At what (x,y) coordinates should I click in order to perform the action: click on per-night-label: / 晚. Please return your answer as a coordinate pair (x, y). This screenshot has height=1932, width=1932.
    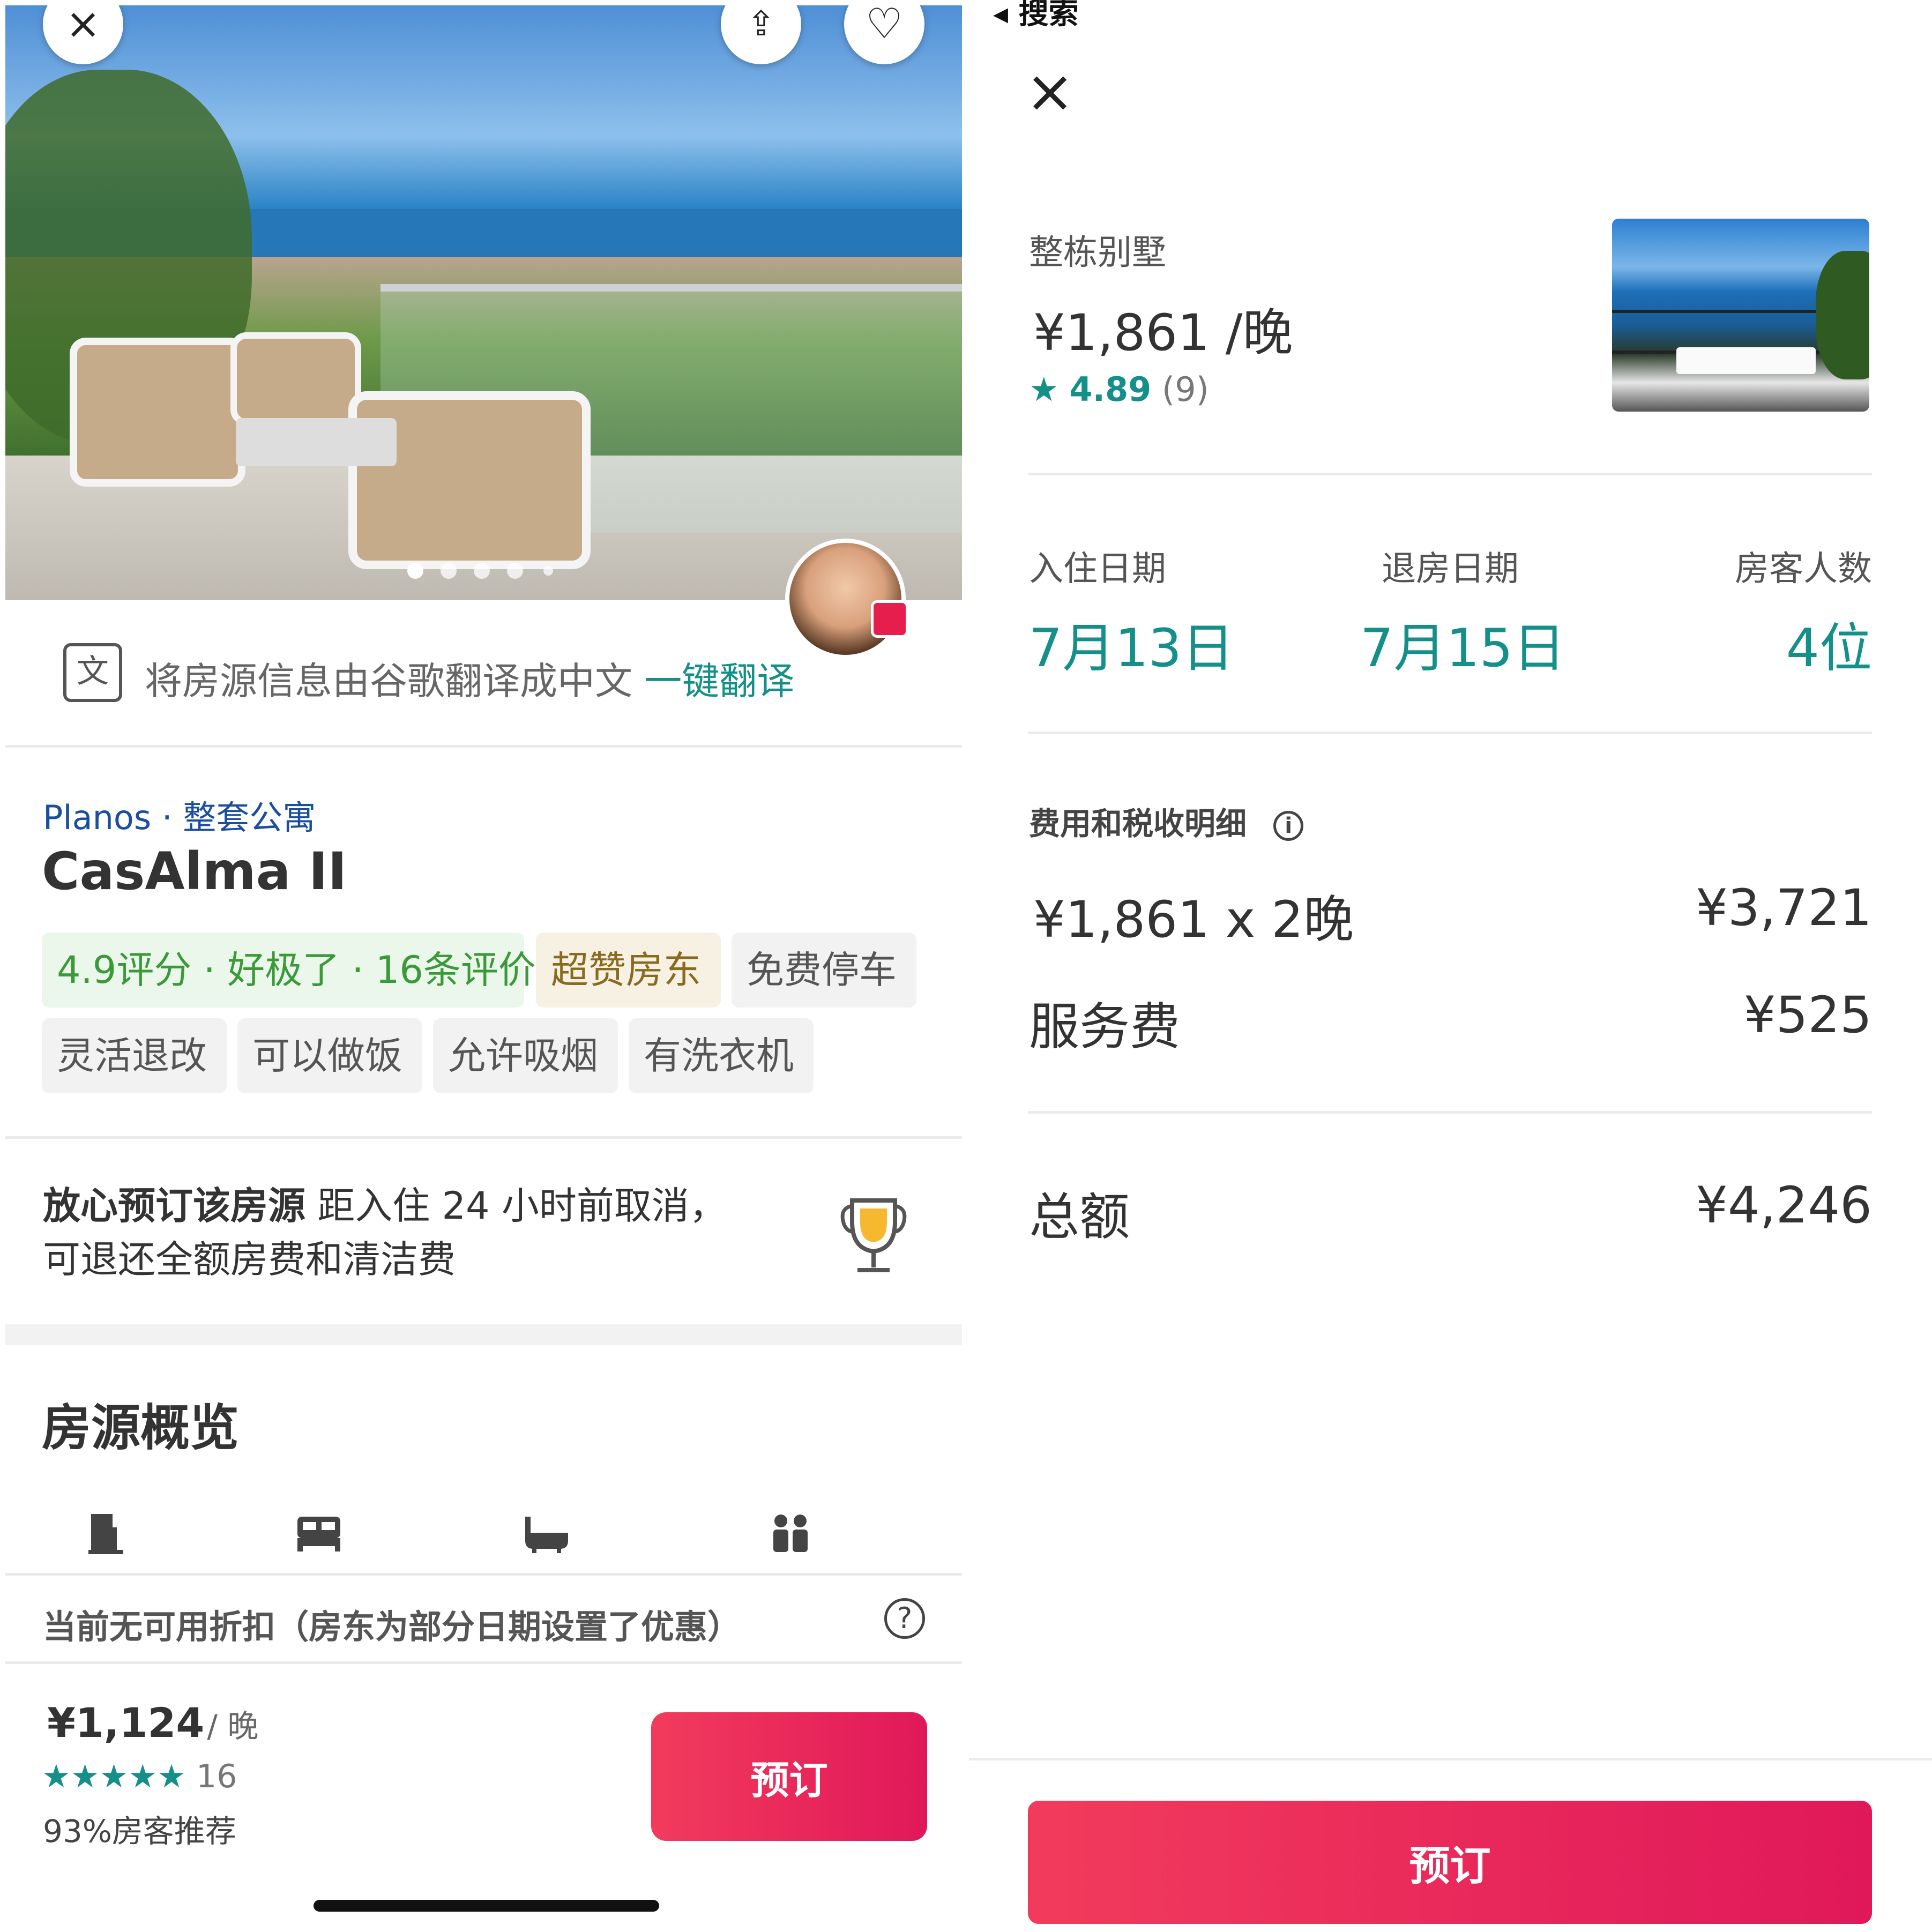
    Looking at the image, I should click on (233, 1726).